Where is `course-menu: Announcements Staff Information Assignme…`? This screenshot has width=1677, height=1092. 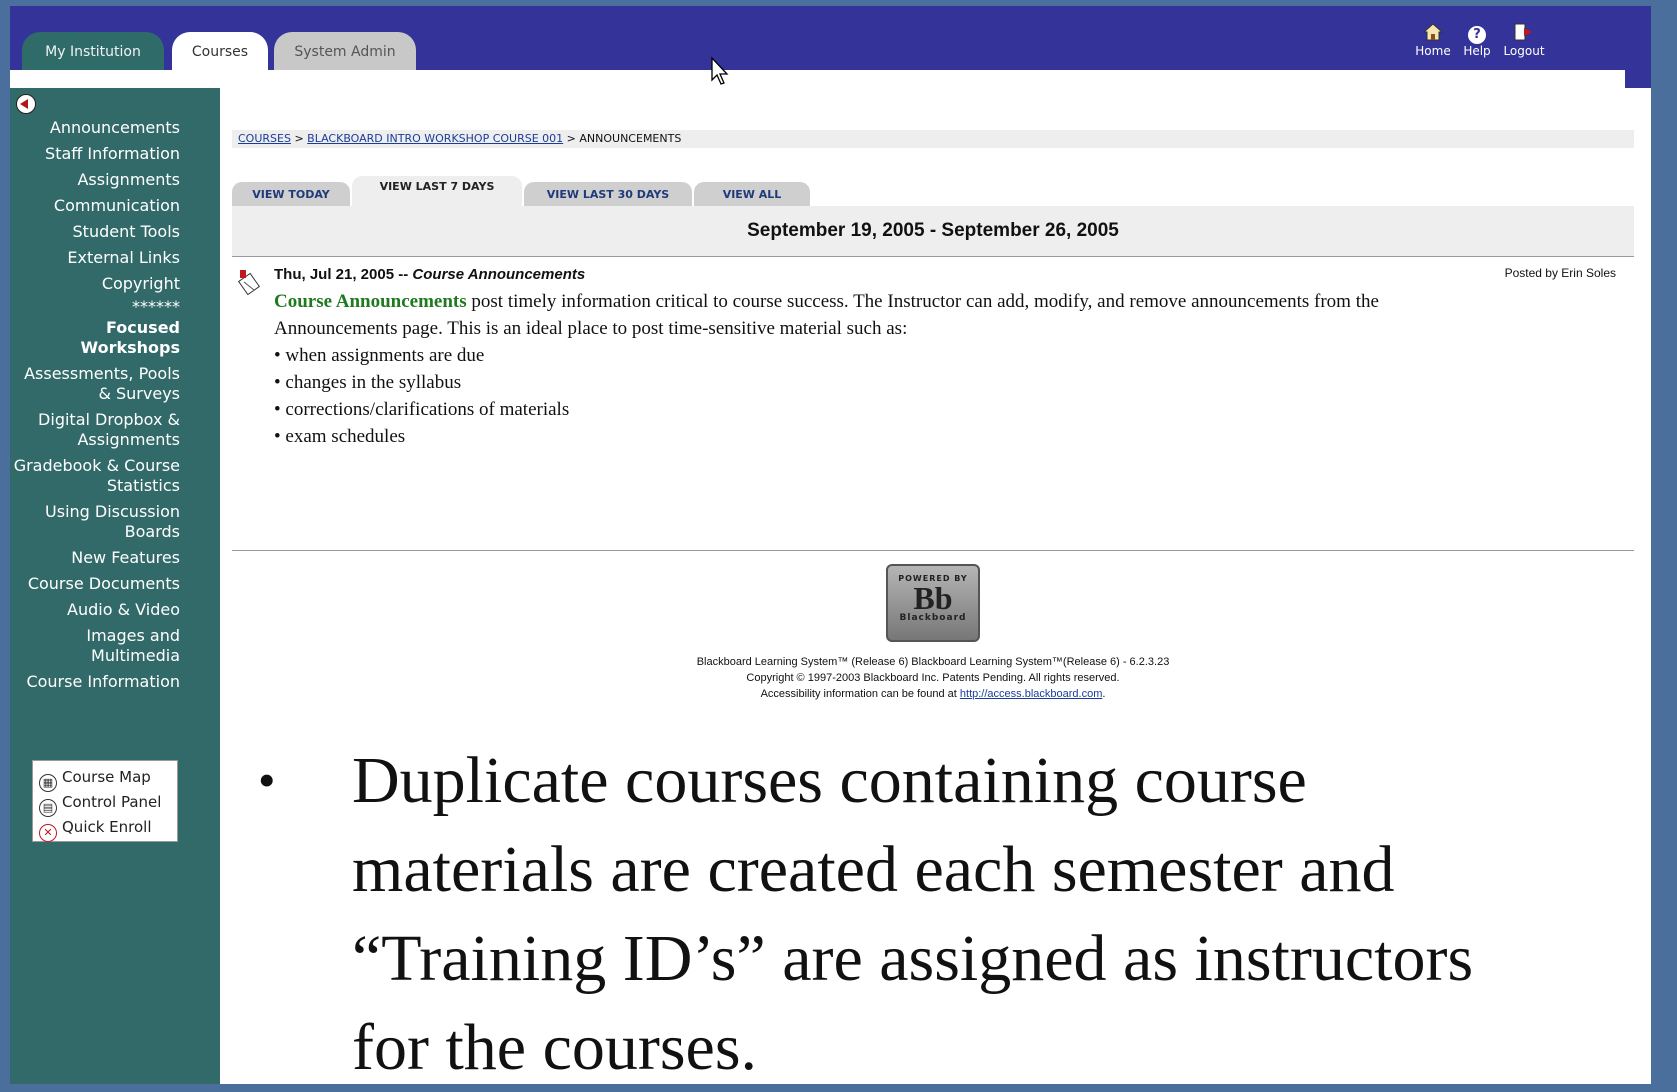 course-menu: Announcements Staff Information Assignme… is located at coordinates (95, 408).